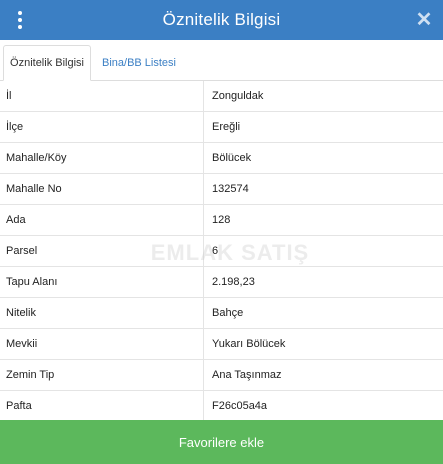 The width and height of the screenshot is (443, 464). Describe the element at coordinates (102, 96) in the screenshot. I see `row-label: İl` at that location.